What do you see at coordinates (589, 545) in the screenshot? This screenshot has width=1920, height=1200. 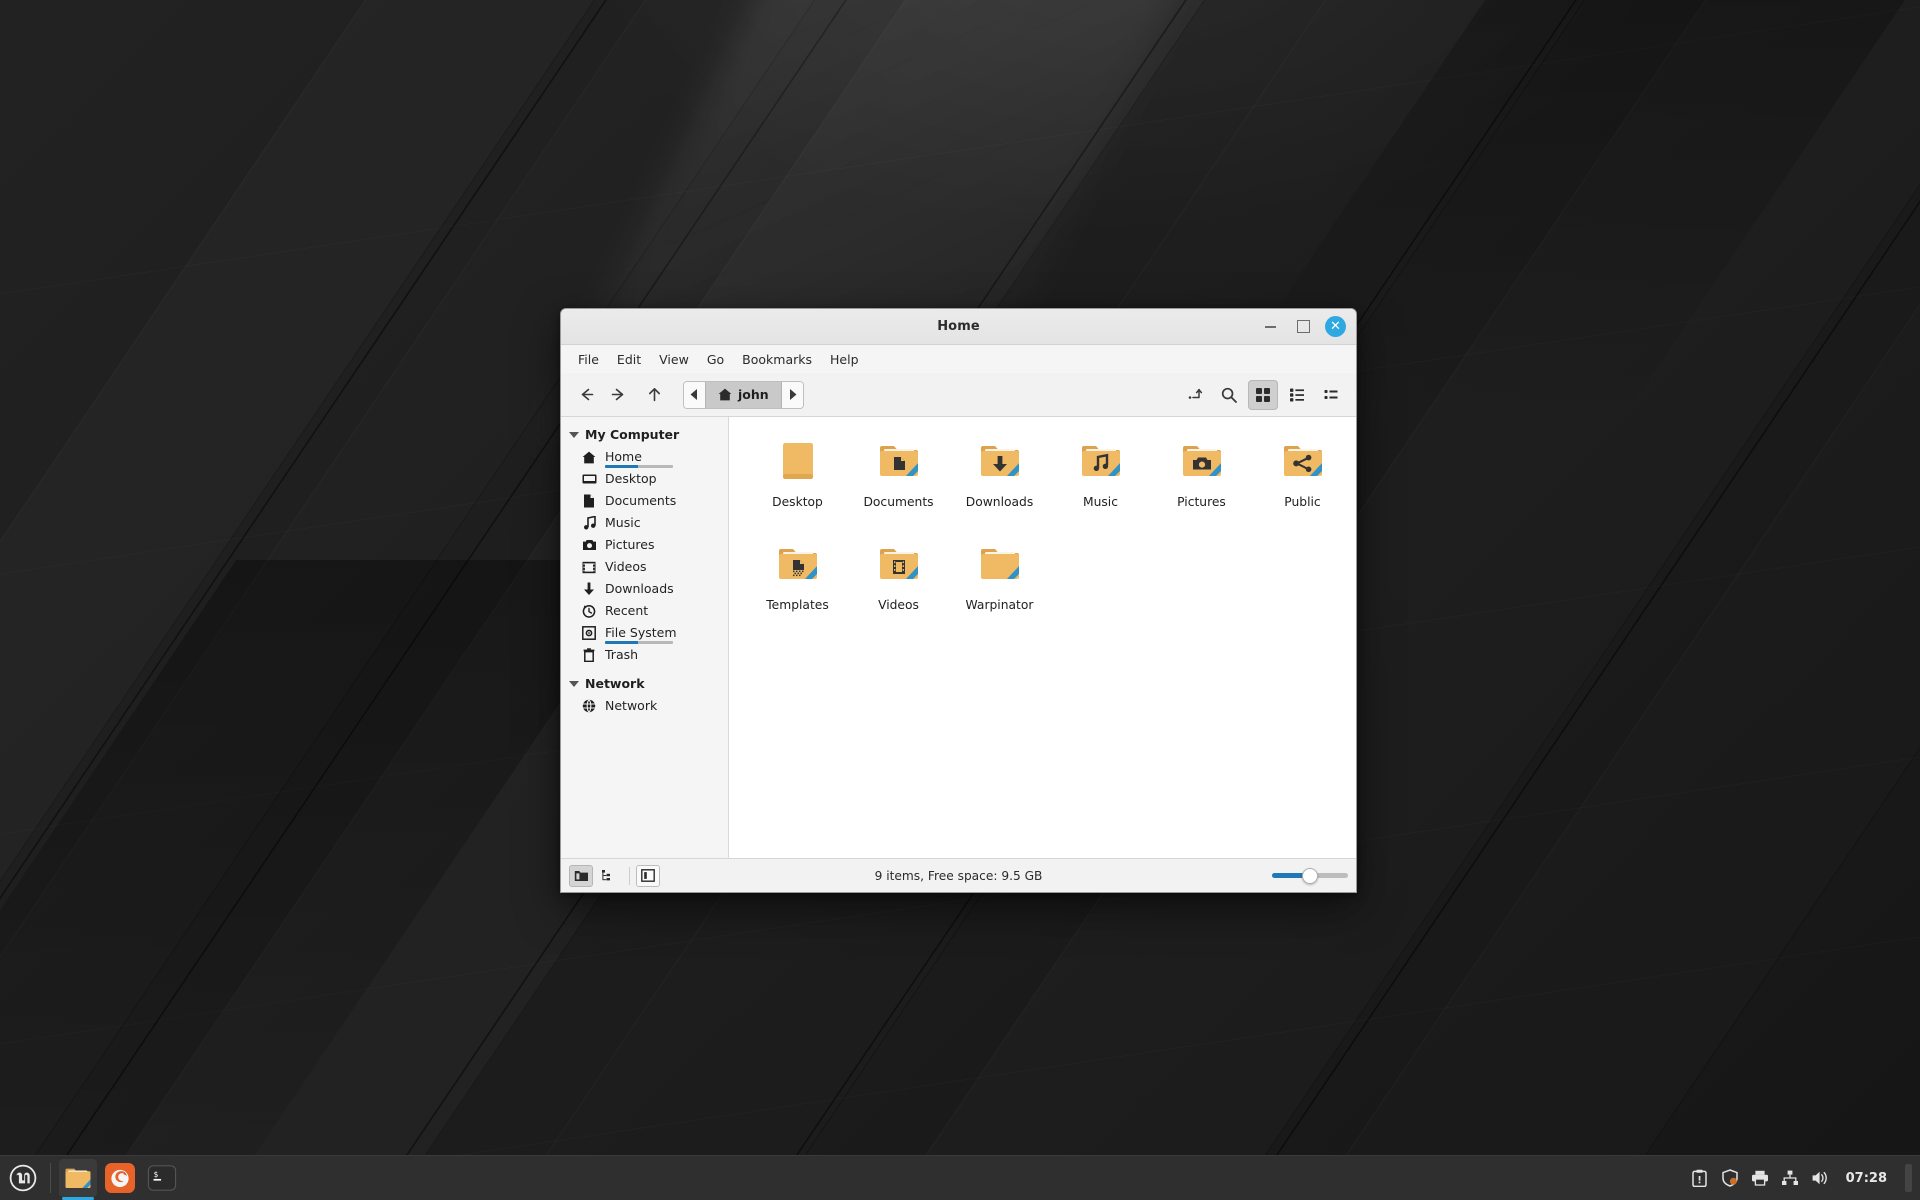 I see `camera-icon` at bounding box center [589, 545].